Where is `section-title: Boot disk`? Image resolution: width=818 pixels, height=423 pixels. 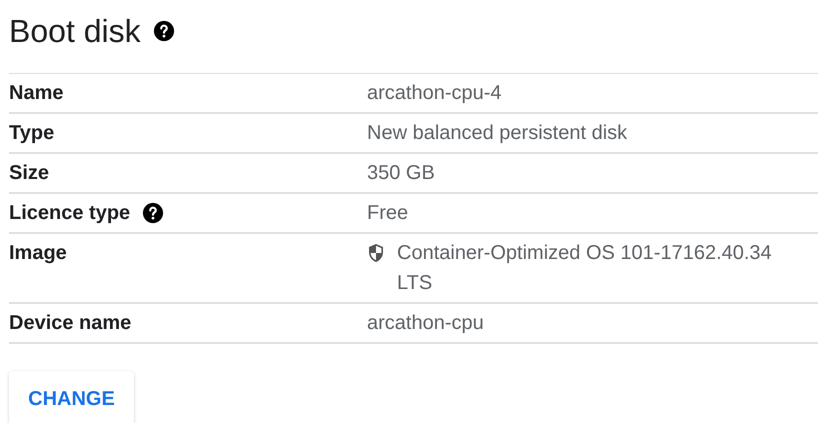 section-title: Boot disk is located at coordinates (75, 31).